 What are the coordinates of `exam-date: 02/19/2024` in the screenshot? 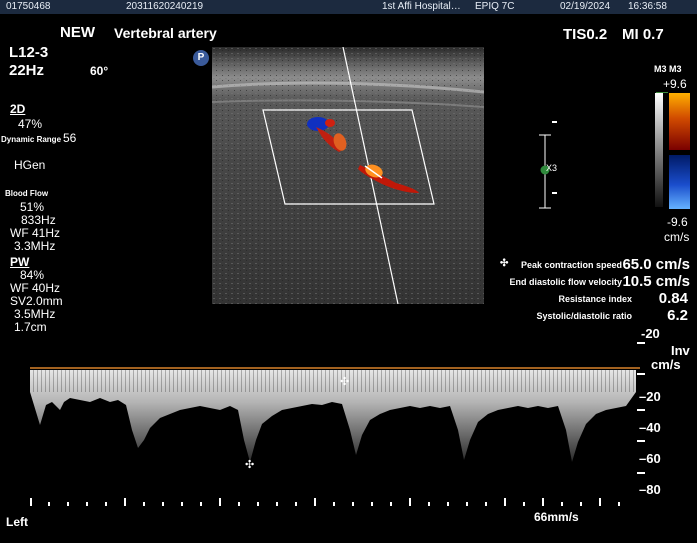 It's located at (585, 6).